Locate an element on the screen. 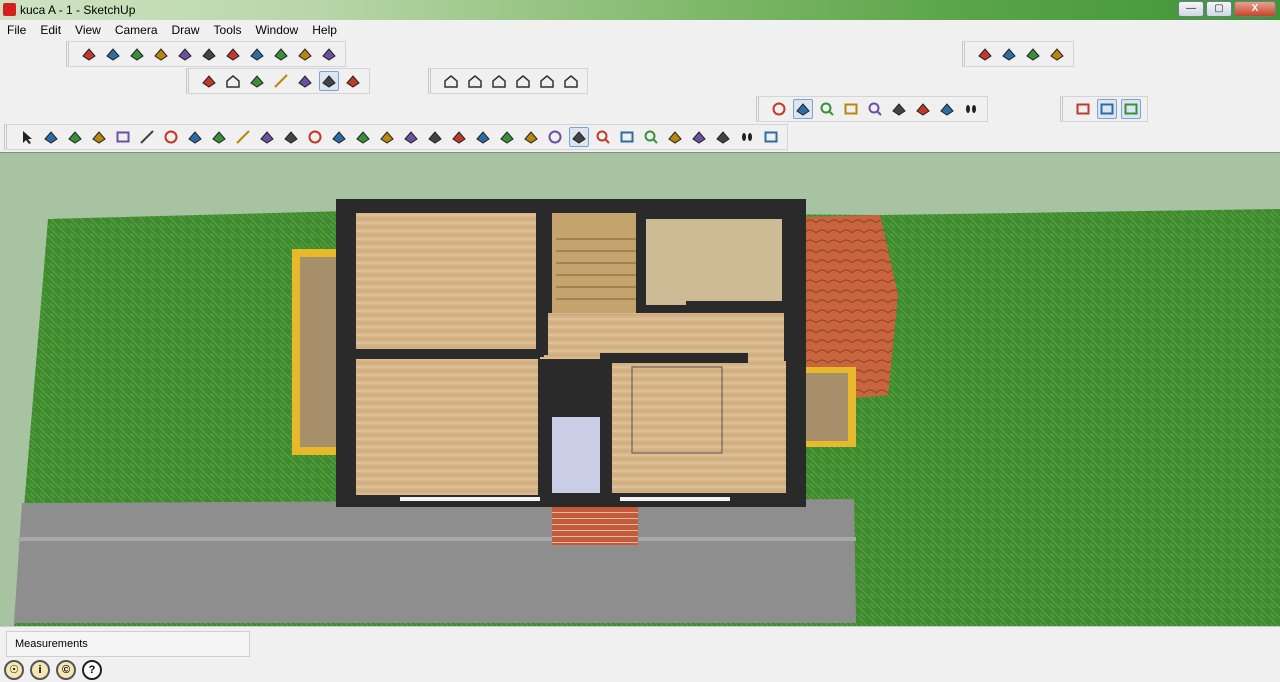 The height and width of the screenshot is (682, 1280). menu-file: File is located at coordinates (16, 30).